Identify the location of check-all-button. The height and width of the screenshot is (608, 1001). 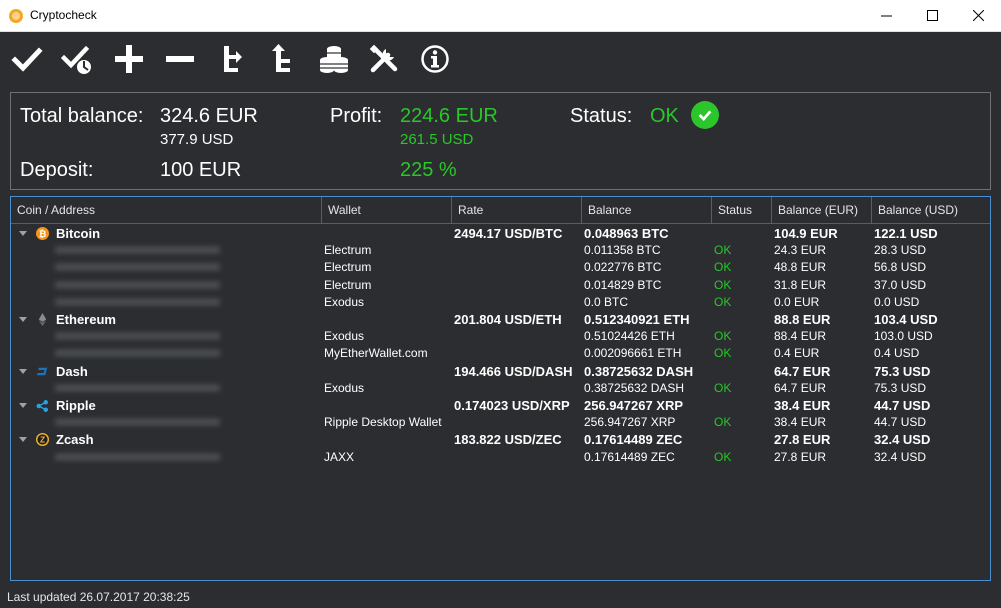
(77, 59).